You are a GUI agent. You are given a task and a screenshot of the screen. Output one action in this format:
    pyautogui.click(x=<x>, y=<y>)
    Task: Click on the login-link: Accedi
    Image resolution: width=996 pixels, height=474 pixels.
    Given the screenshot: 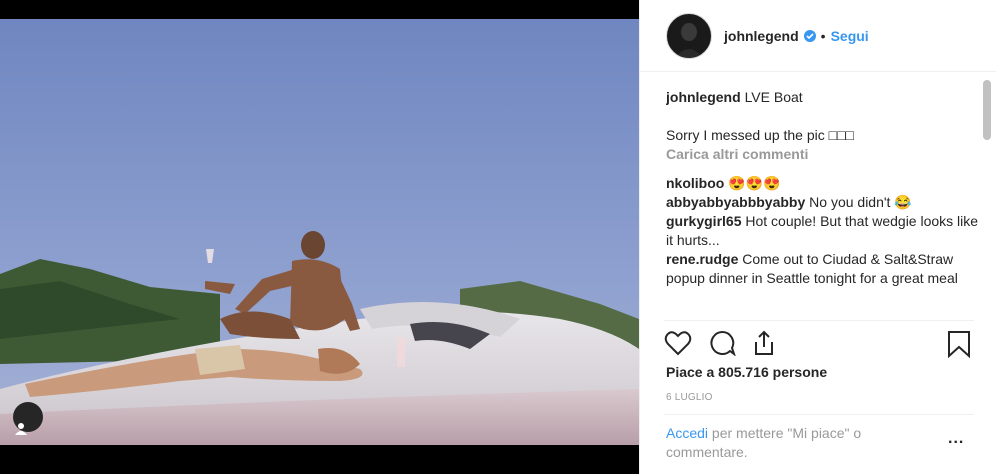 What is the action you would take?
    pyautogui.click(x=687, y=433)
    